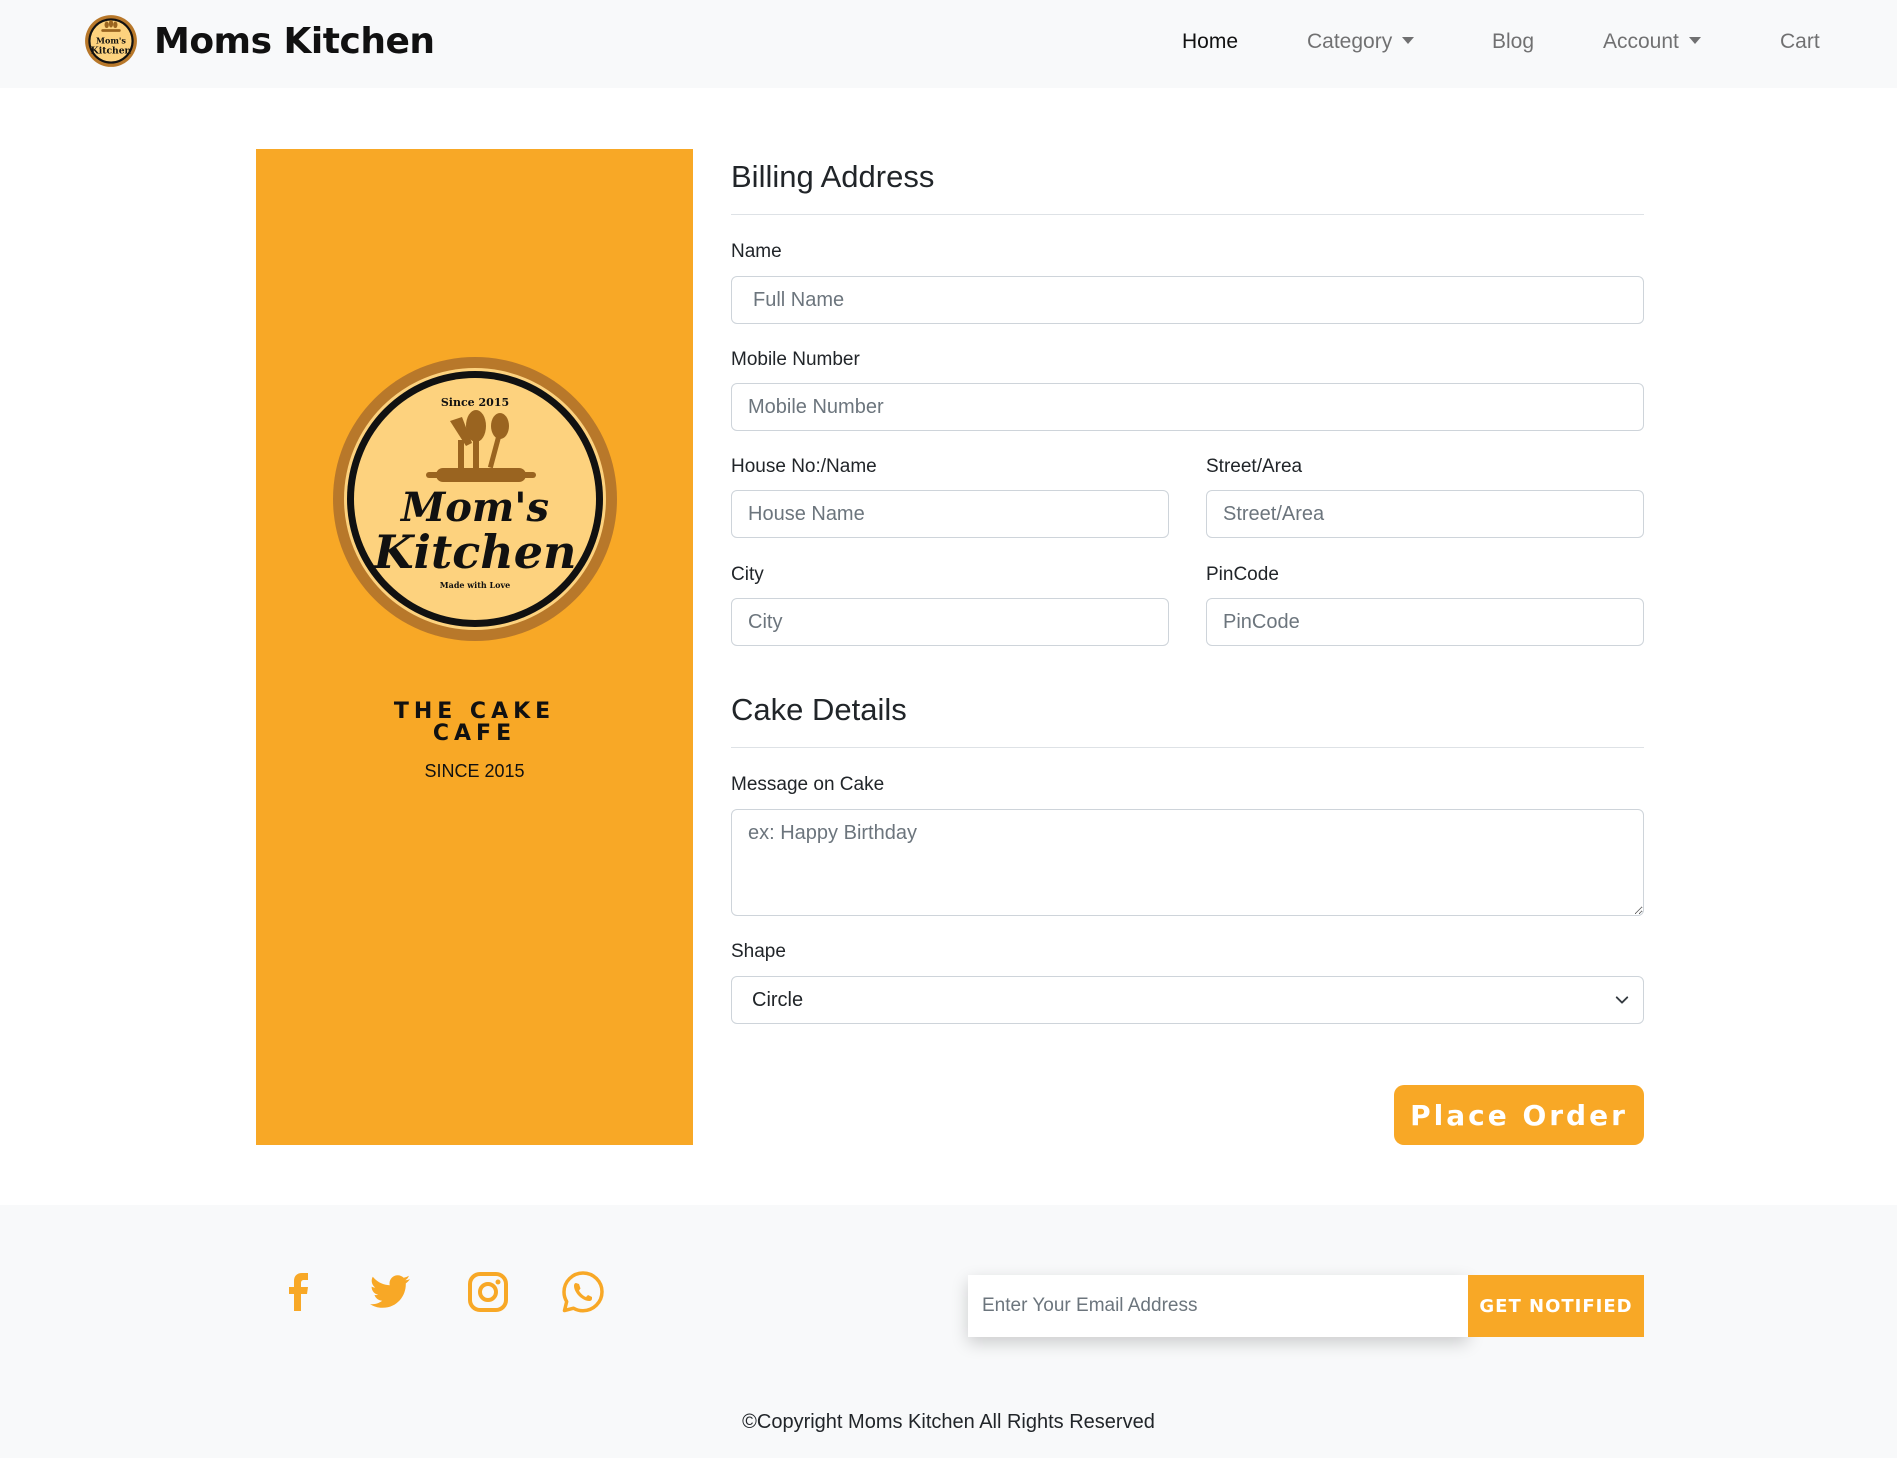 Image resolution: width=1897 pixels, height=1458 pixels. I want to click on place-order-button: Place Order, so click(1519, 1115).